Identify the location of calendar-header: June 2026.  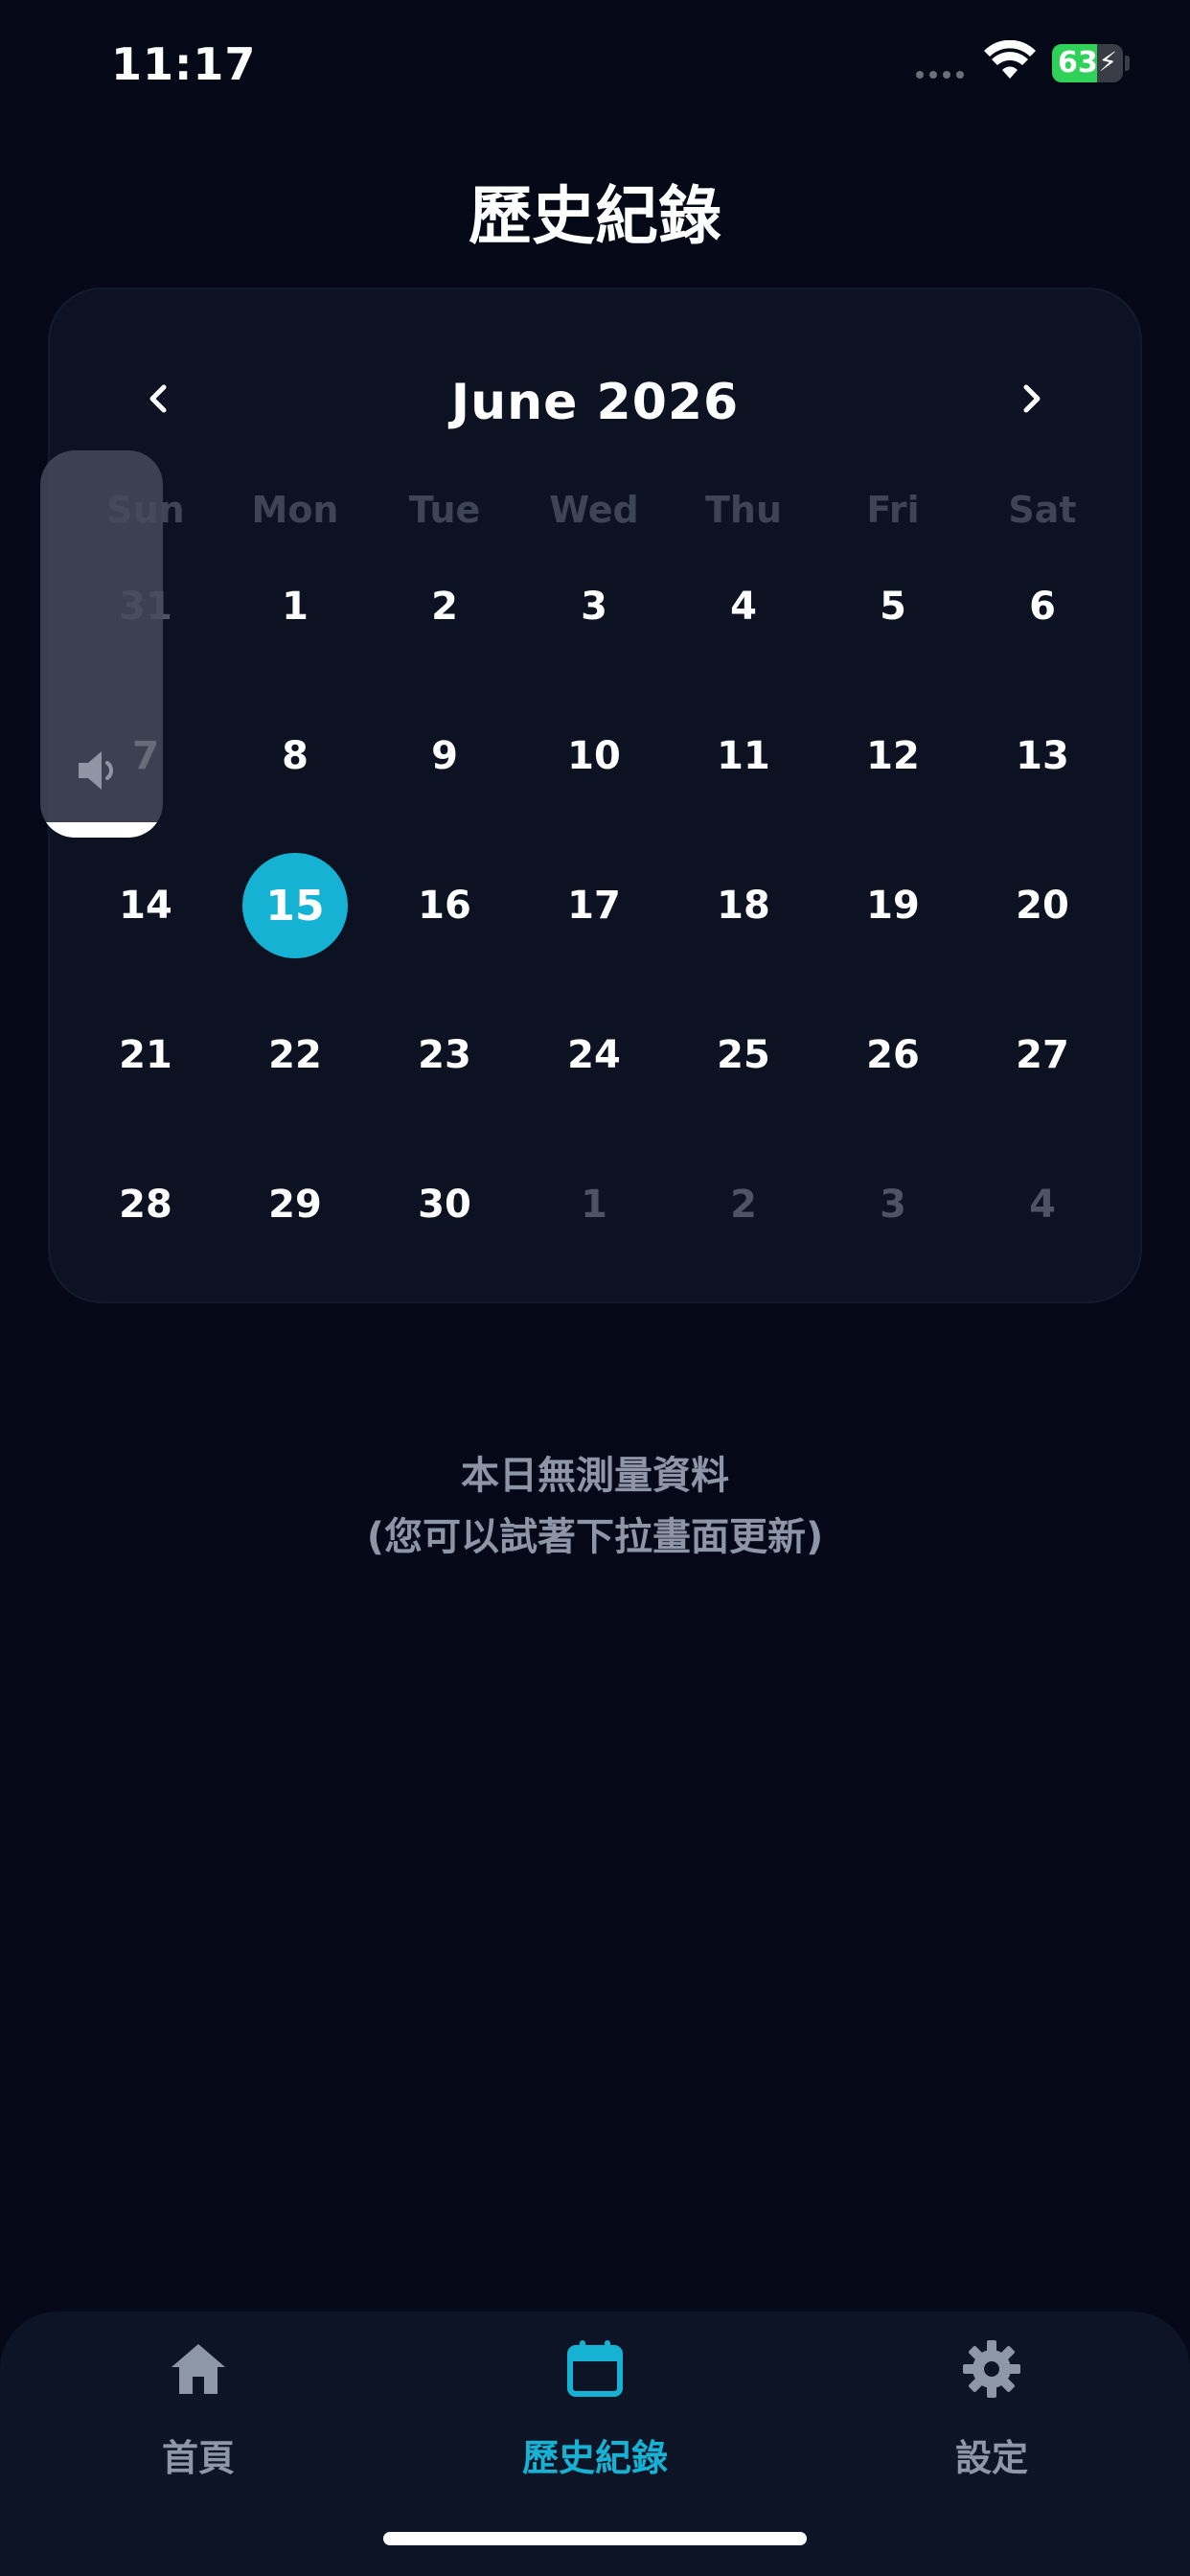
(595, 398).